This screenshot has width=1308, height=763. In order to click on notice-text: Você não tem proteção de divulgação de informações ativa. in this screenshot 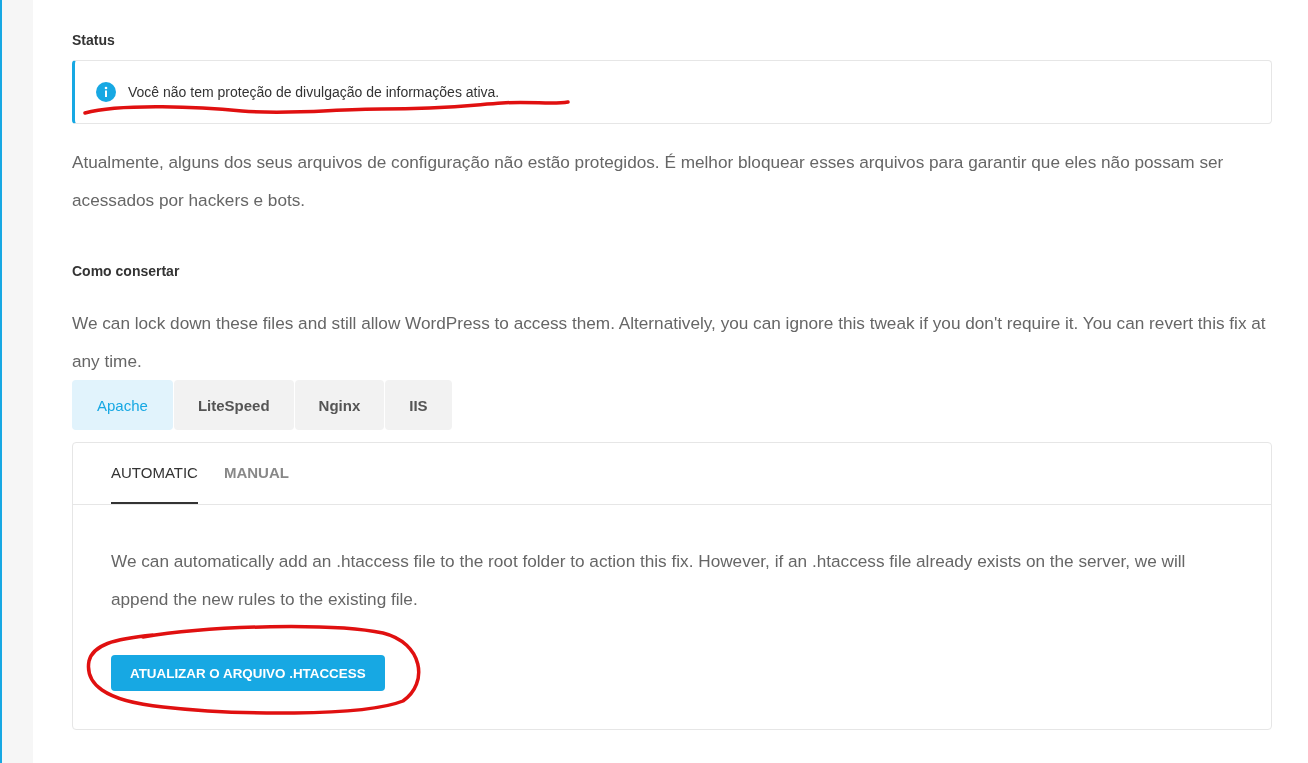, I will do `click(314, 92)`.